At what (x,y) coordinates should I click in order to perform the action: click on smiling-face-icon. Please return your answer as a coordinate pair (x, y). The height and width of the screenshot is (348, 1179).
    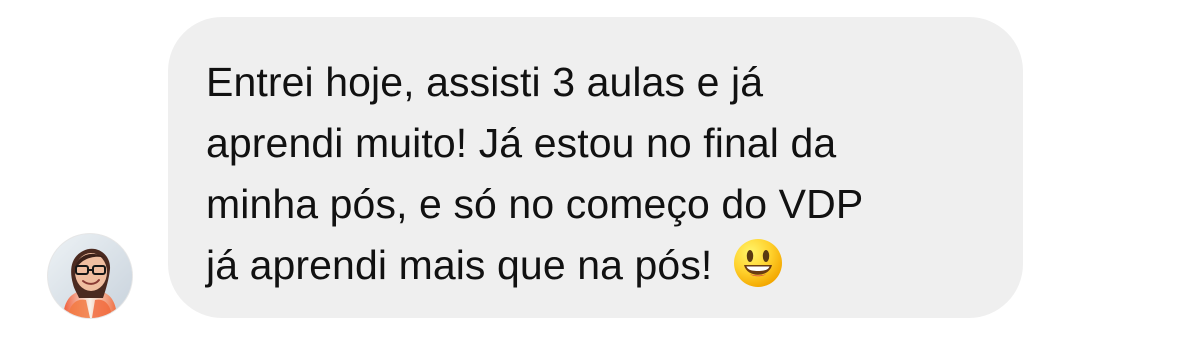
    Looking at the image, I should click on (758, 263).